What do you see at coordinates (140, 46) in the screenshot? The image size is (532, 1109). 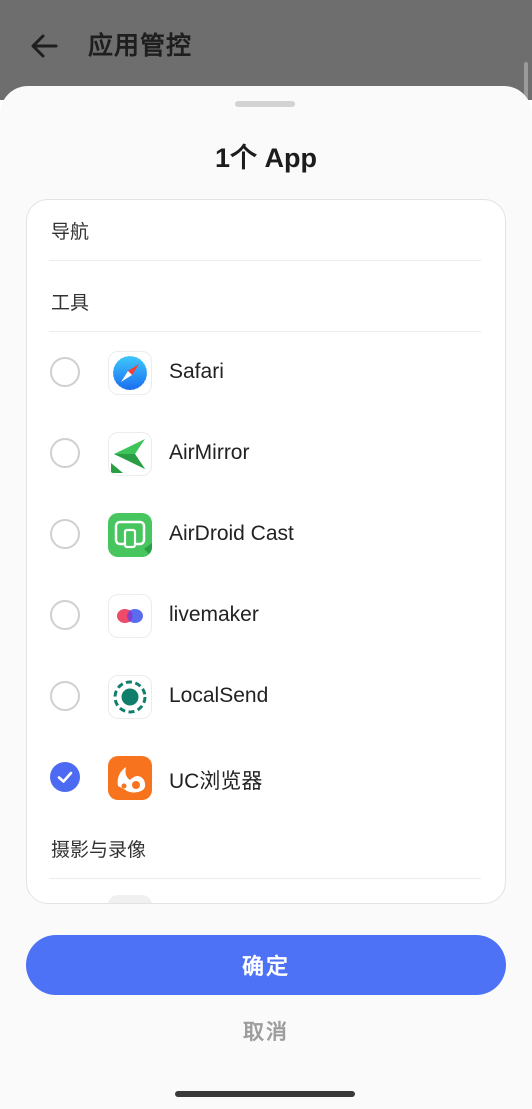 I see `page-title: 应用管控` at bounding box center [140, 46].